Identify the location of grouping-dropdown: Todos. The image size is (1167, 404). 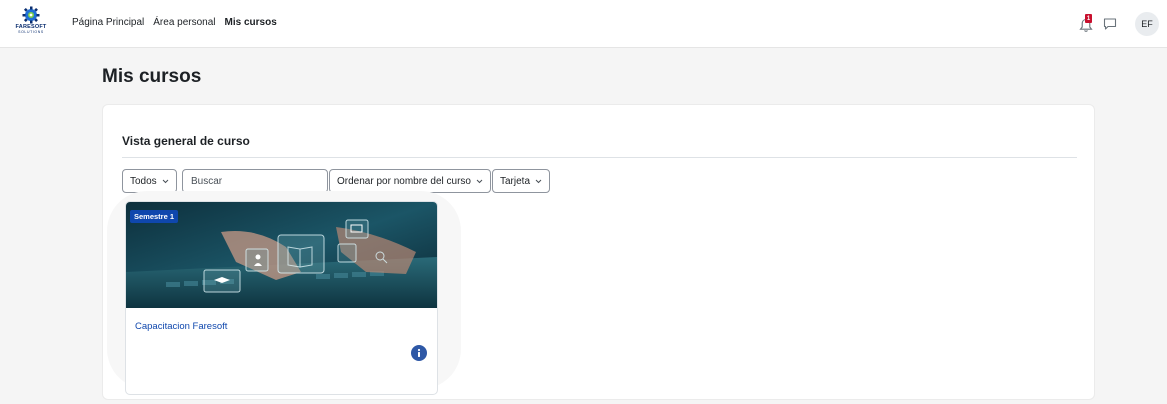
(149, 181).